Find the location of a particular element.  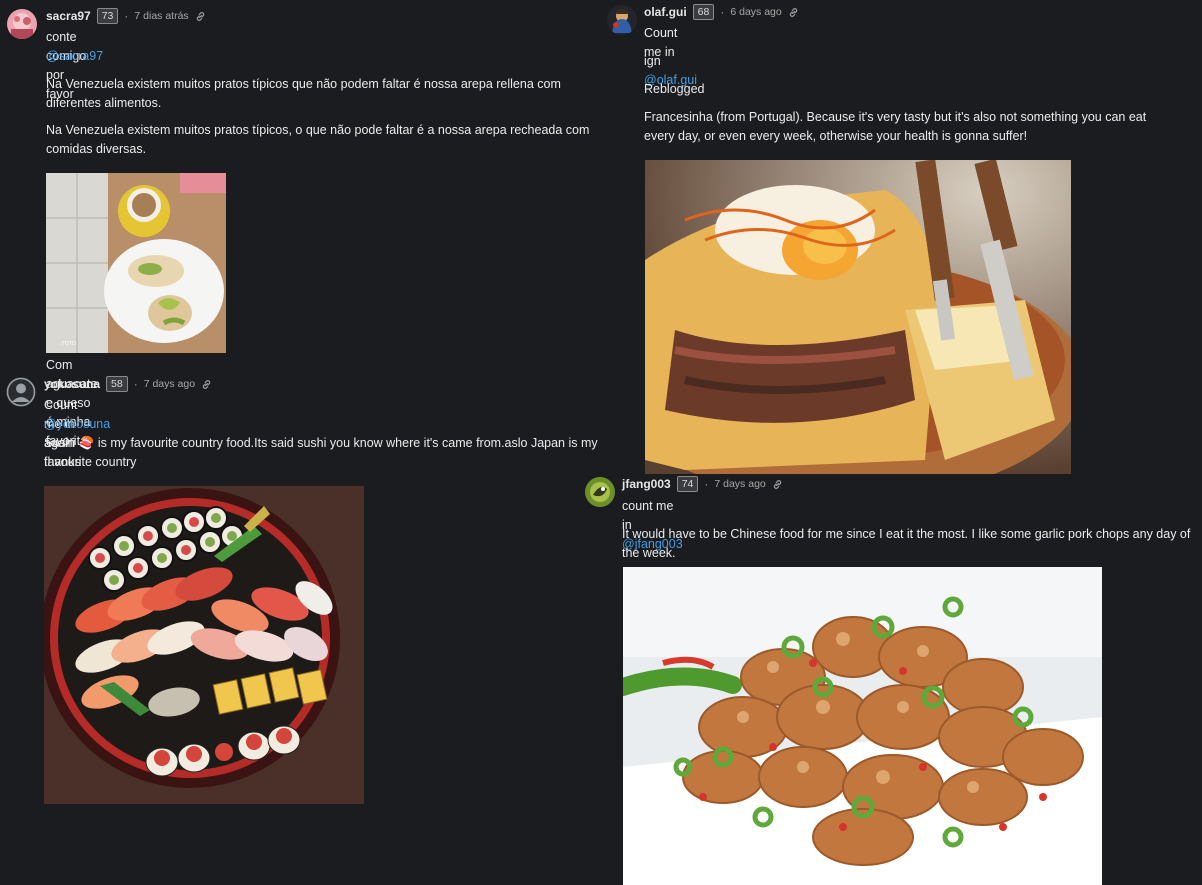

username: olaf.gui is located at coordinates (665, 12).